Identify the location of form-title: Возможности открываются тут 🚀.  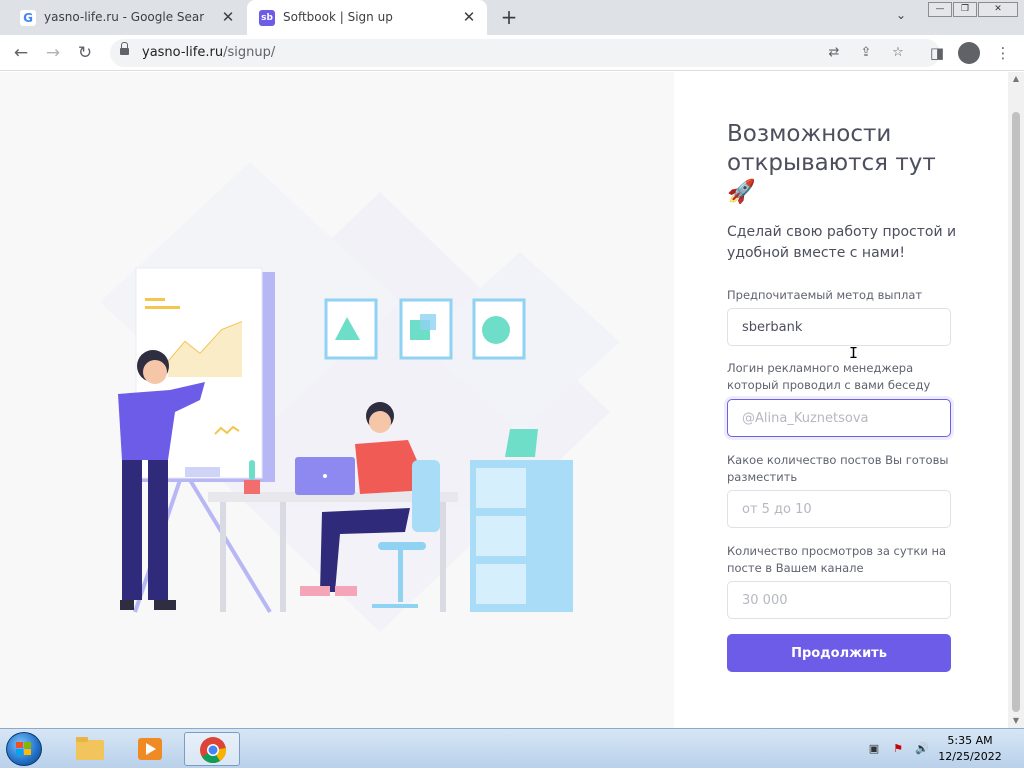
(831, 163).